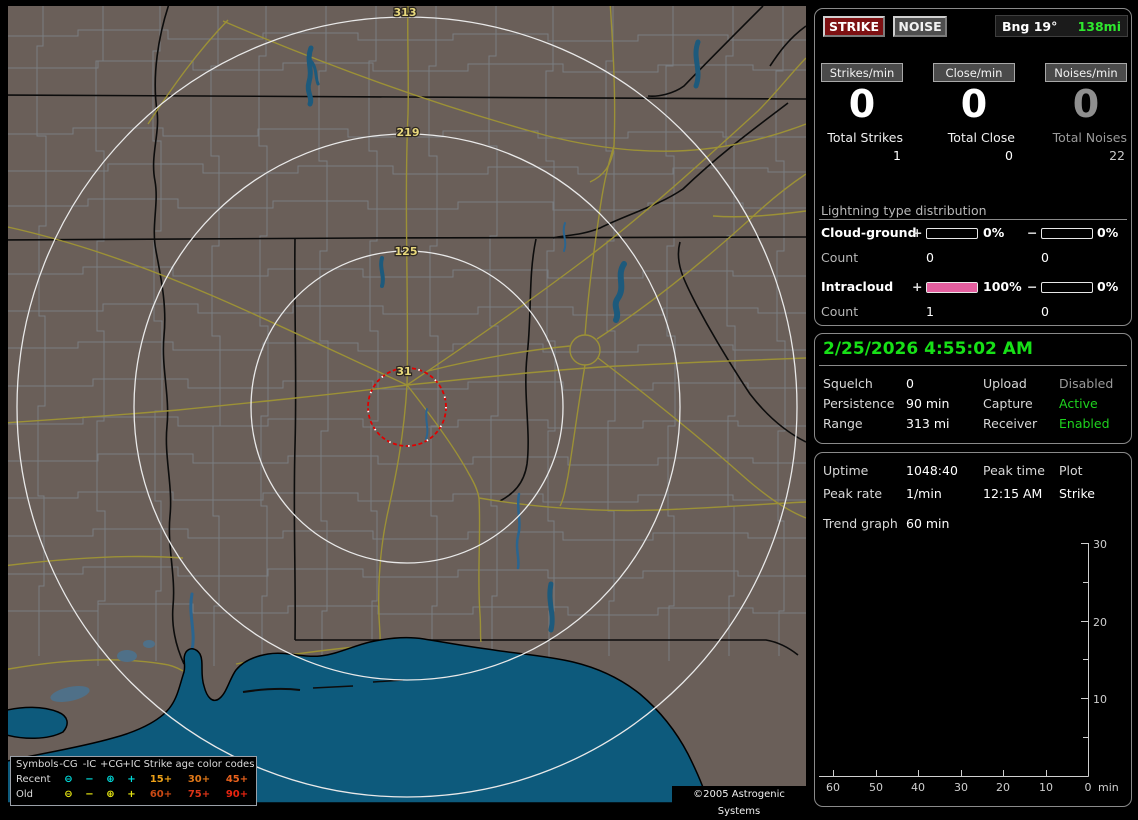 This screenshot has width=1138, height=820. I want to click on total-noises-label: Total Noises, so click(1089, 137).